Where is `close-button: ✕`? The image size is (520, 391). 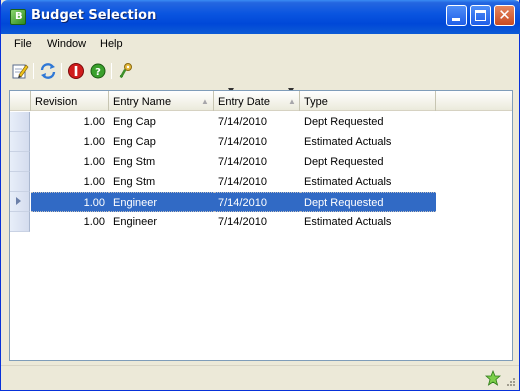
close-button: ✕ is located at coordinates (504, 15).